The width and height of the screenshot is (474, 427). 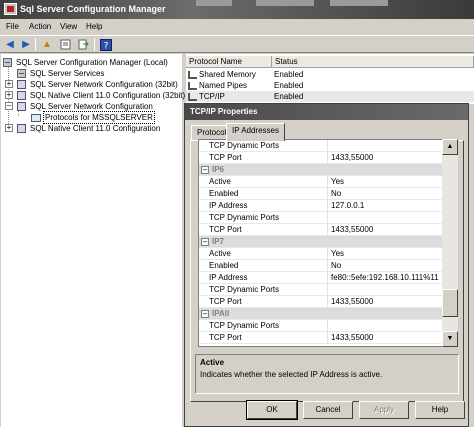 I want to click on menu-bar: File Action View Help, so click(x=237, y=27).